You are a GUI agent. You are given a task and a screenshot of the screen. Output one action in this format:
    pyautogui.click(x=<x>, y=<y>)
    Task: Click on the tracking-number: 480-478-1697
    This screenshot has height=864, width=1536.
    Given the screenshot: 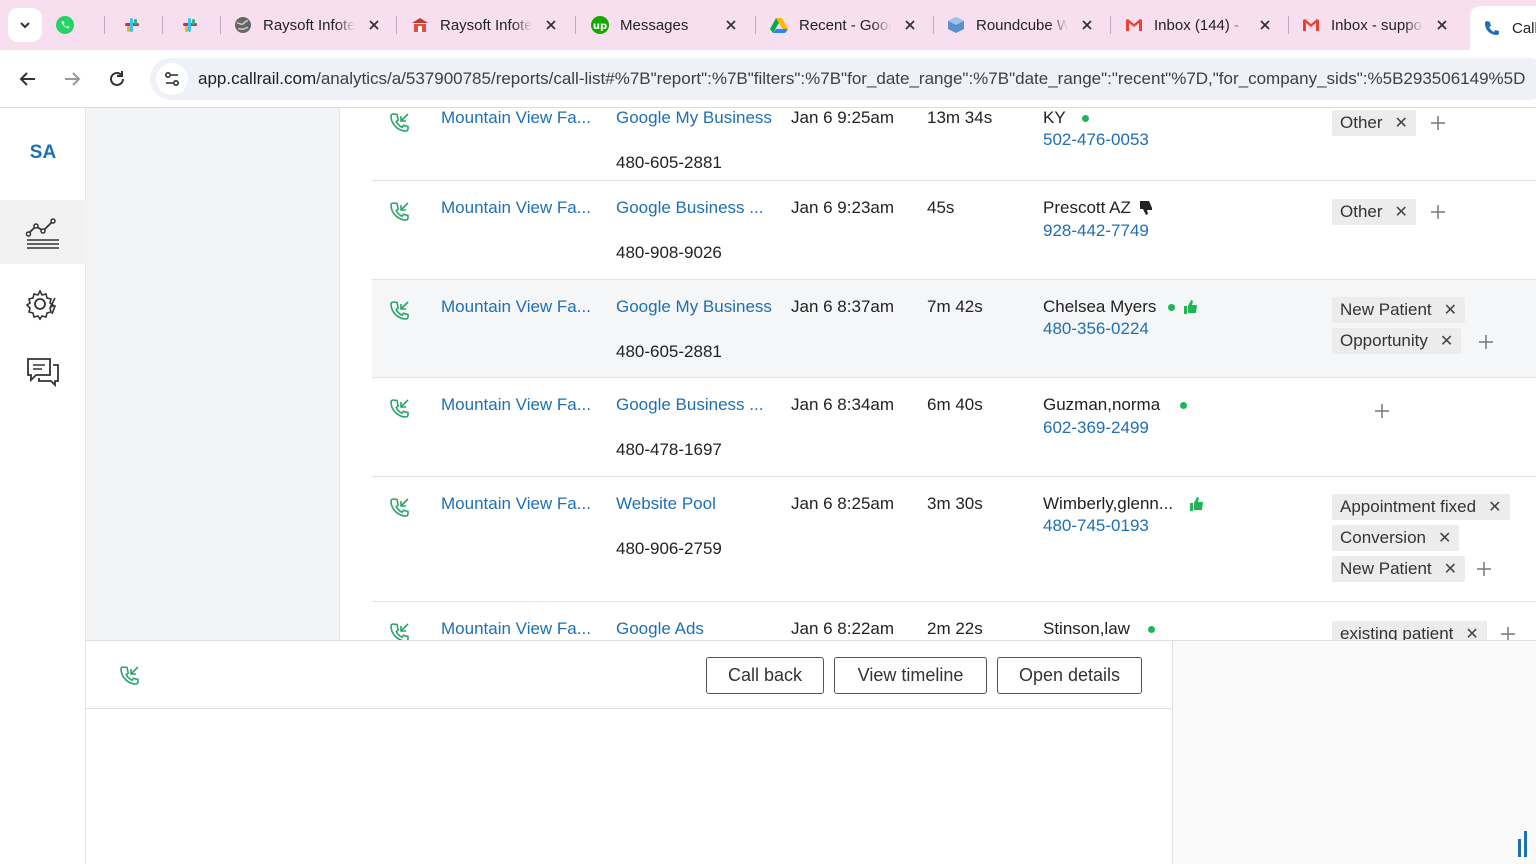 What is the action you would take?
    pyautogui.click(x=669, y=449)
    